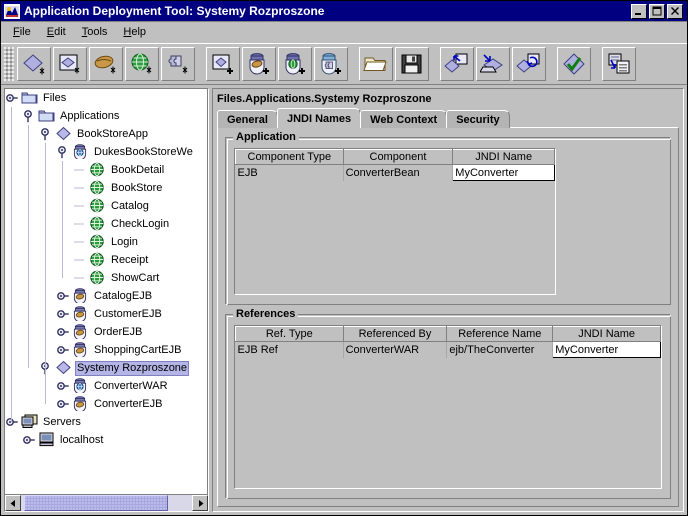 The width and height of the screenshot is (688, 516). What do you see at coordinates (106, 98) in the screenshot?
I see `tree-node-files: Files` at bounding box center [106, 98].